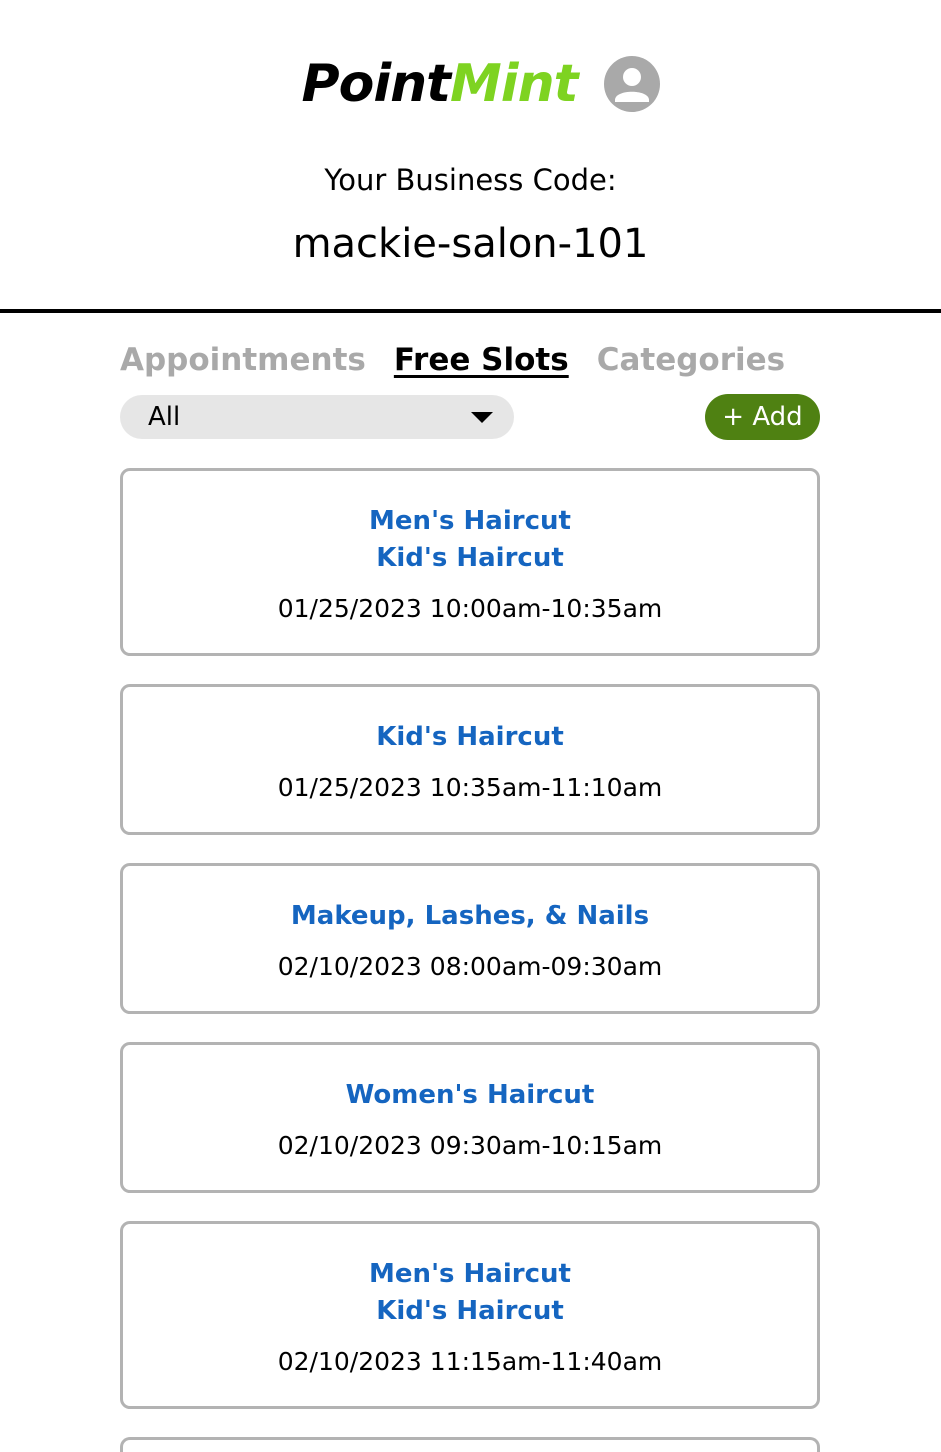 This screenshot has height=1452, width=941. Describe the element at coordinates (376, 84) in the screenshot. I see `logo-point-text: Point` at that location.